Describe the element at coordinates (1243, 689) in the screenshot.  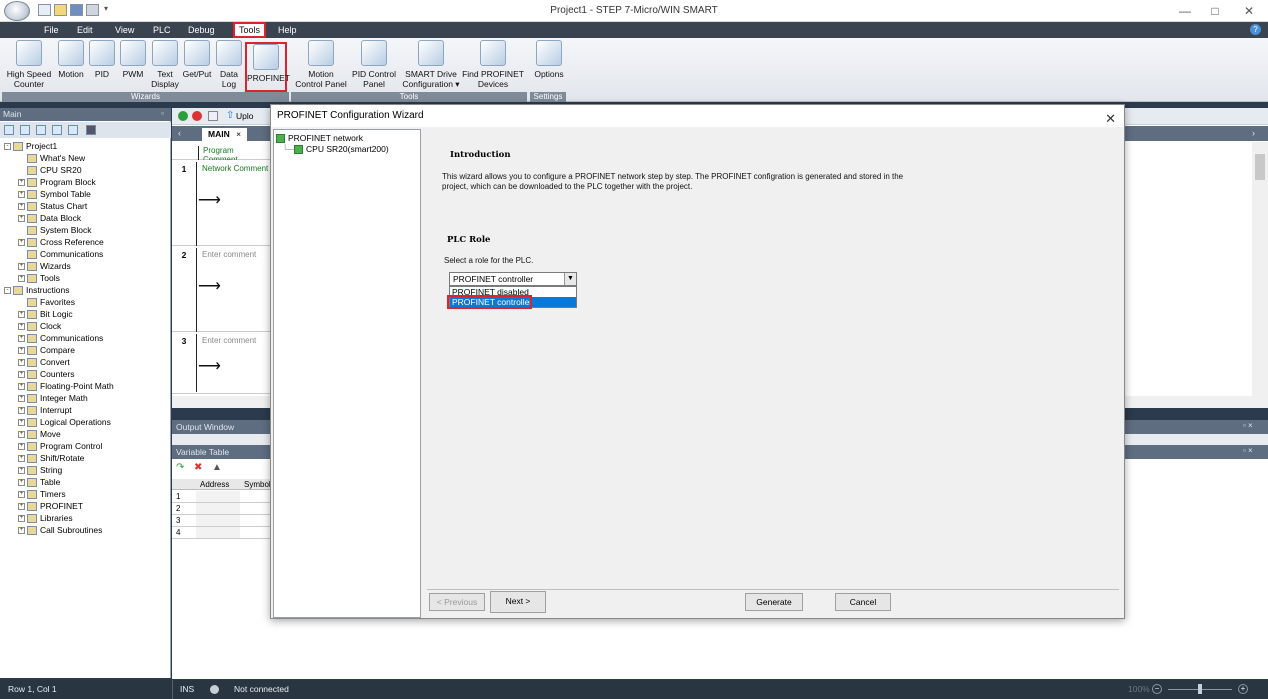
I see `zoom-in-icon: +` at that location.